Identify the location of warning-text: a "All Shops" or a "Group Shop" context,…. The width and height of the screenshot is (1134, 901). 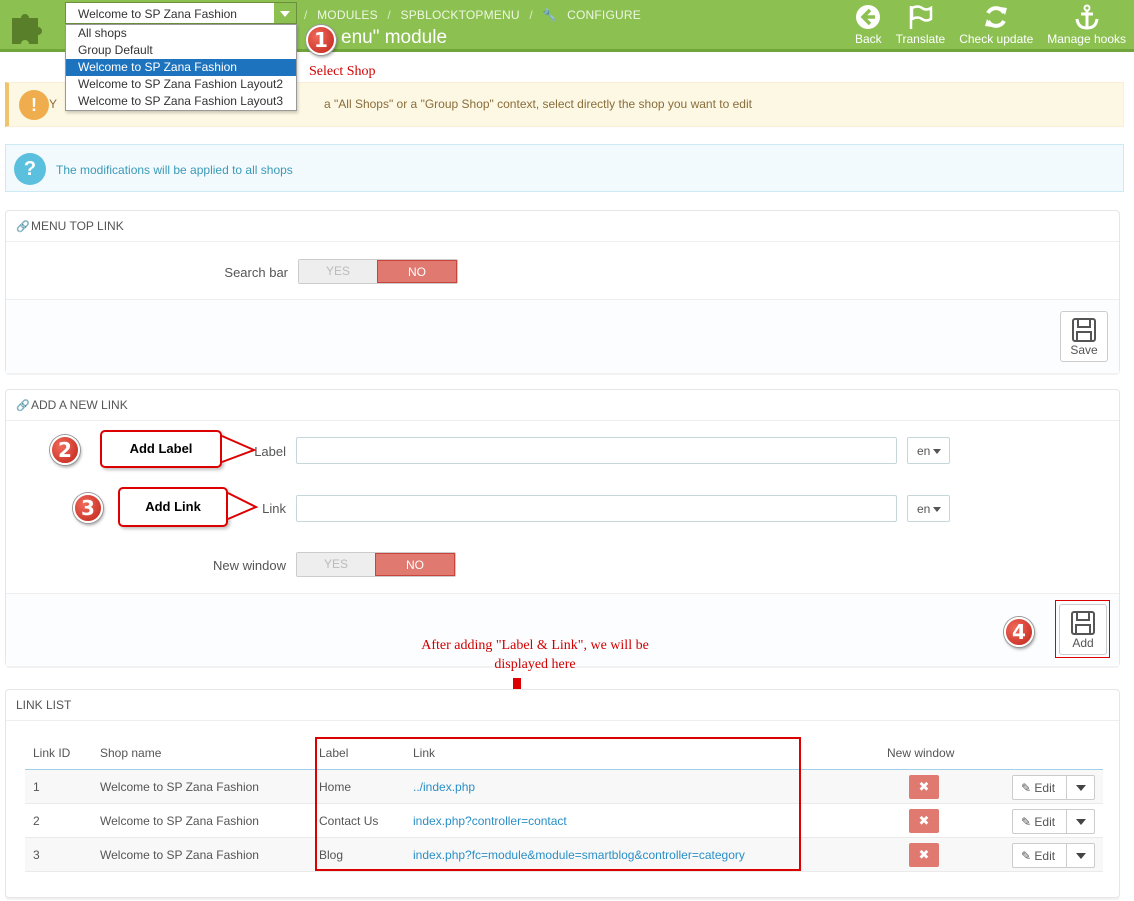
(538, 104).